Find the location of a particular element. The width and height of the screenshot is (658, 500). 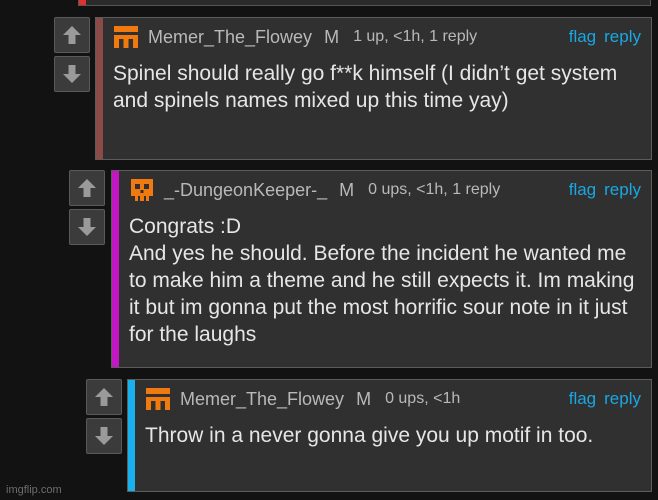

username: _-DungeonKeeper-_ is located at coordinates (245, 190).